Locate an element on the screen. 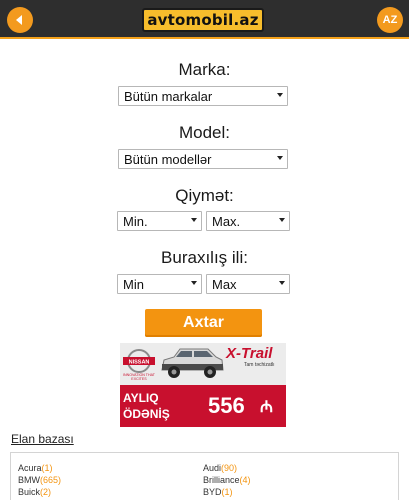 The image size is (409, 500). site-logo: avtomobil.az is located at coordinates (203, 20).